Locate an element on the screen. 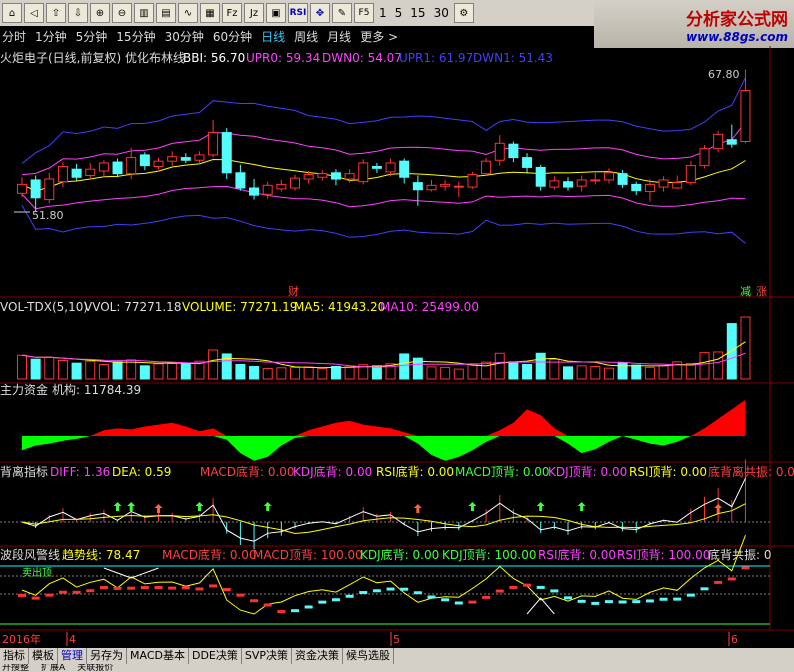 The image size is (794, 672). num-5: 5 is located at coordinates (399, 13).